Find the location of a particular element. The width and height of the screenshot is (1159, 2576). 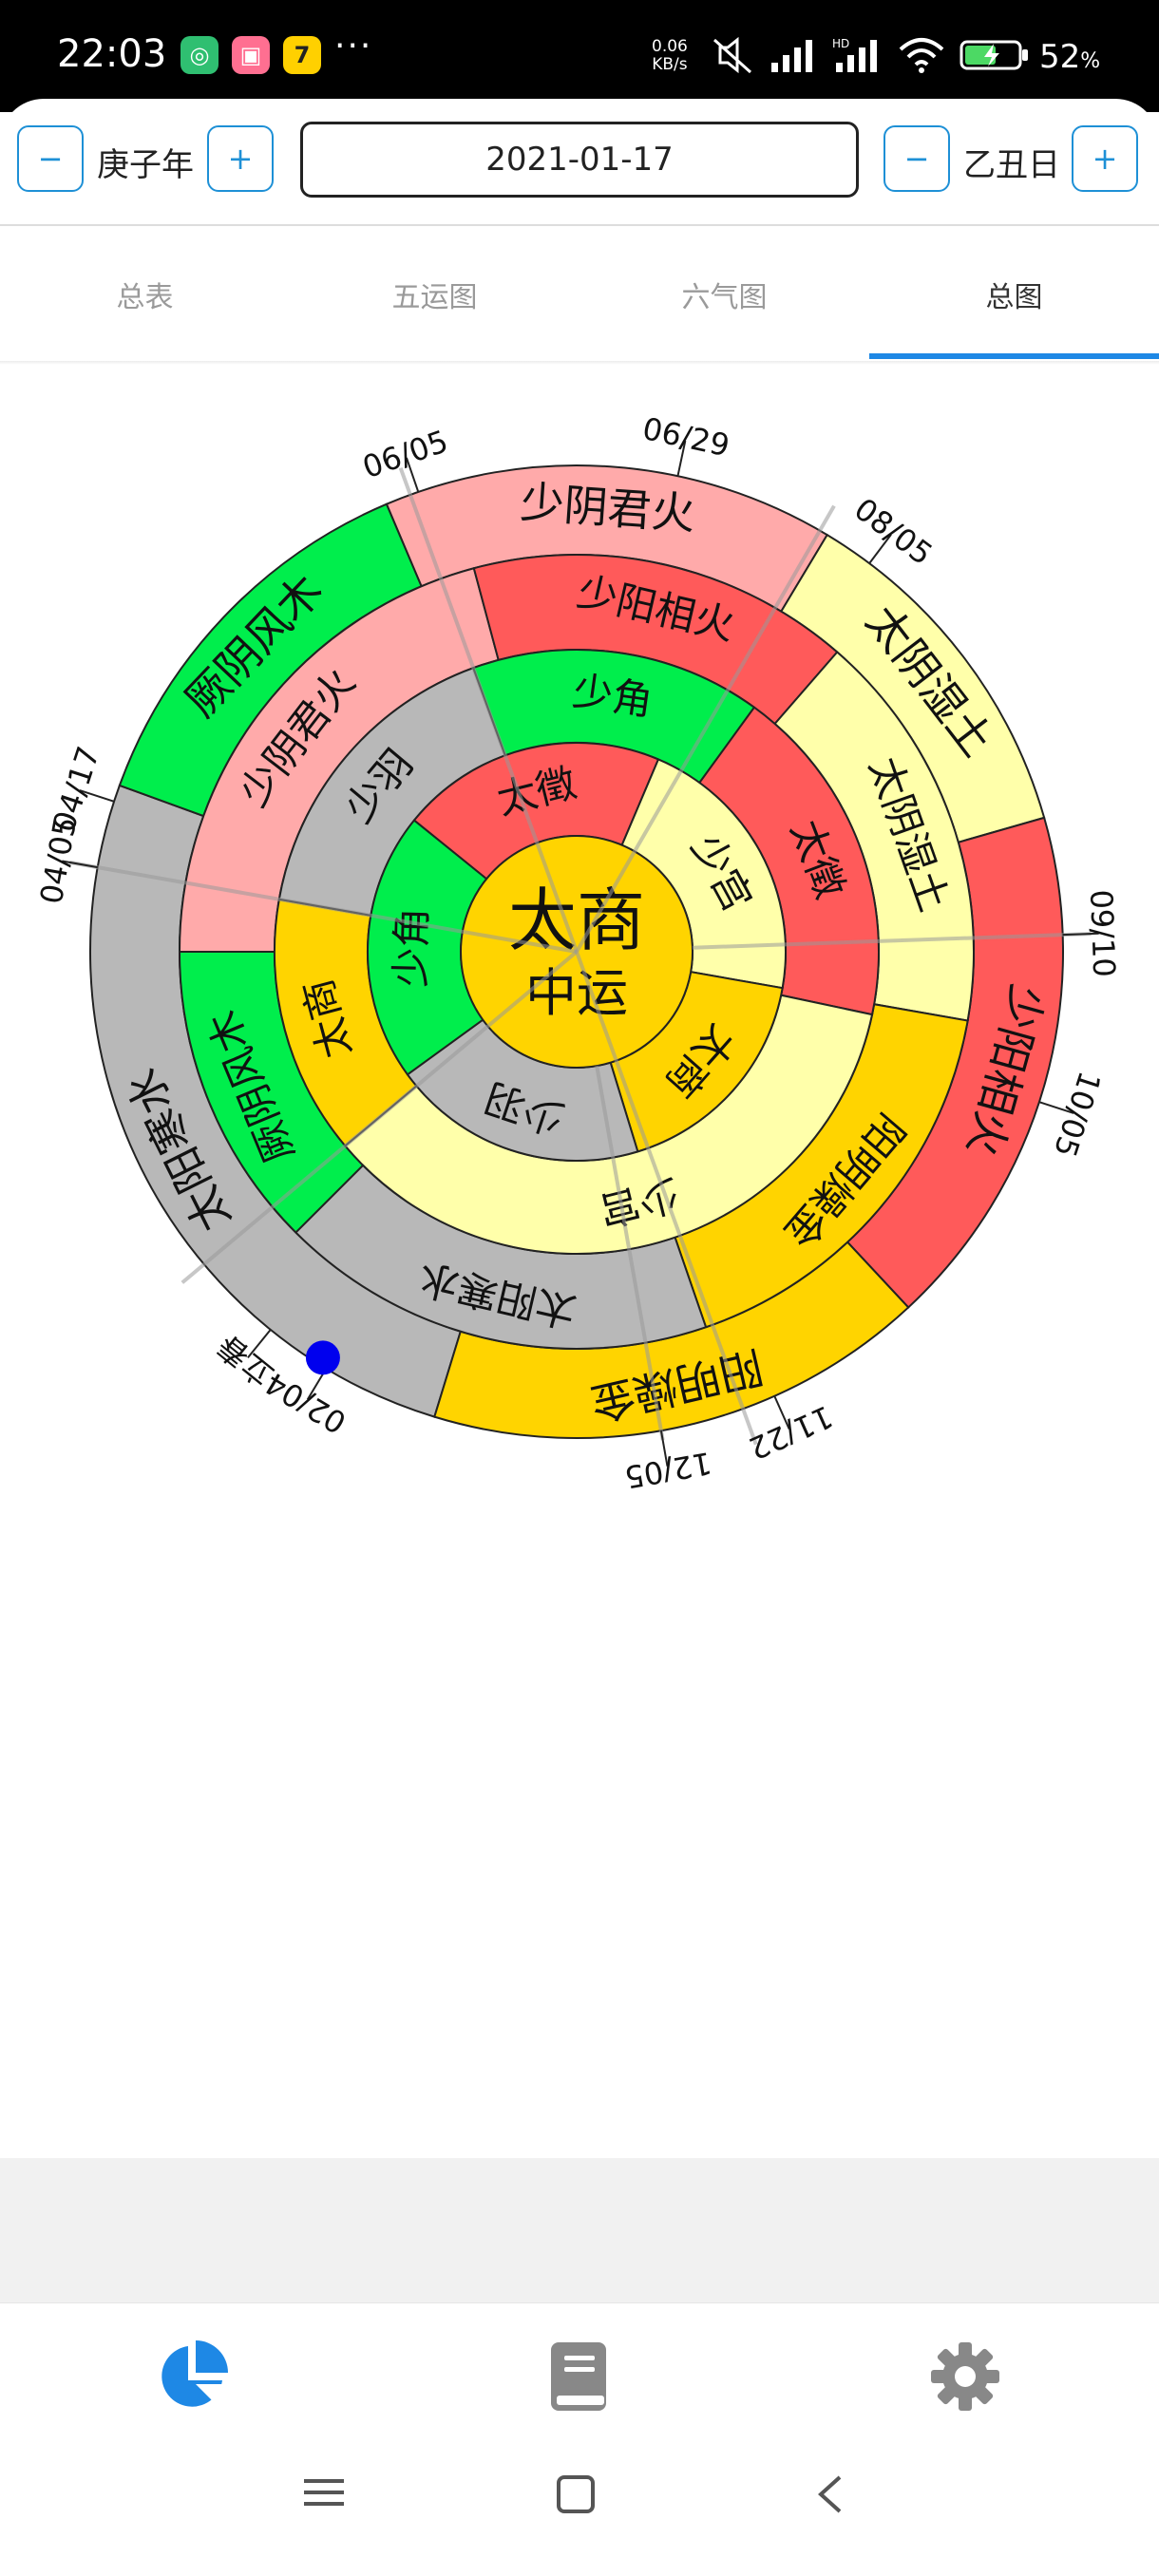

day-decrement-button: − is located at coordinates (917, 158).